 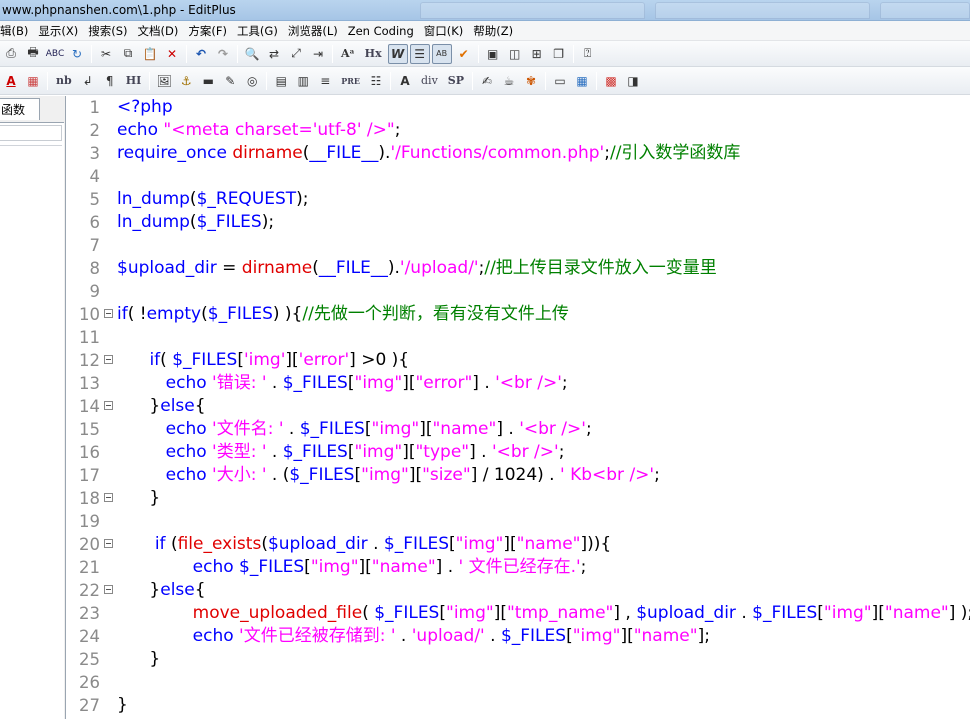 I want to click on code-line: 14 }else{, so click(x=519, y=406).